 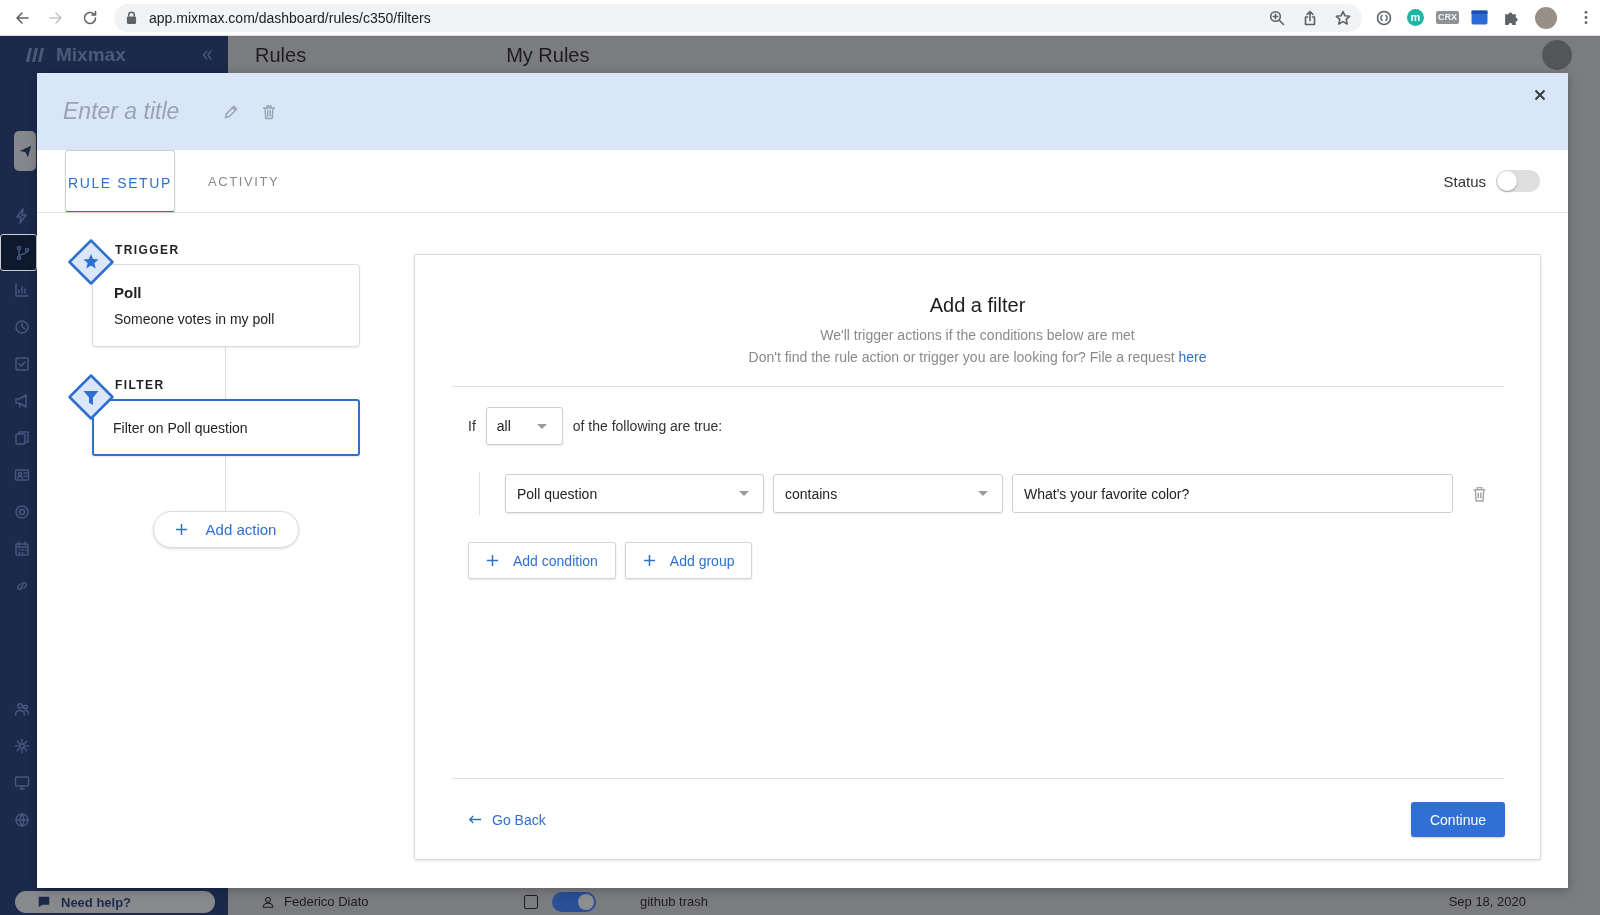 What do you see at coordinates (1479, 17) in the screenshot?
I see `window-icon` at bounding box center [1479, 17].